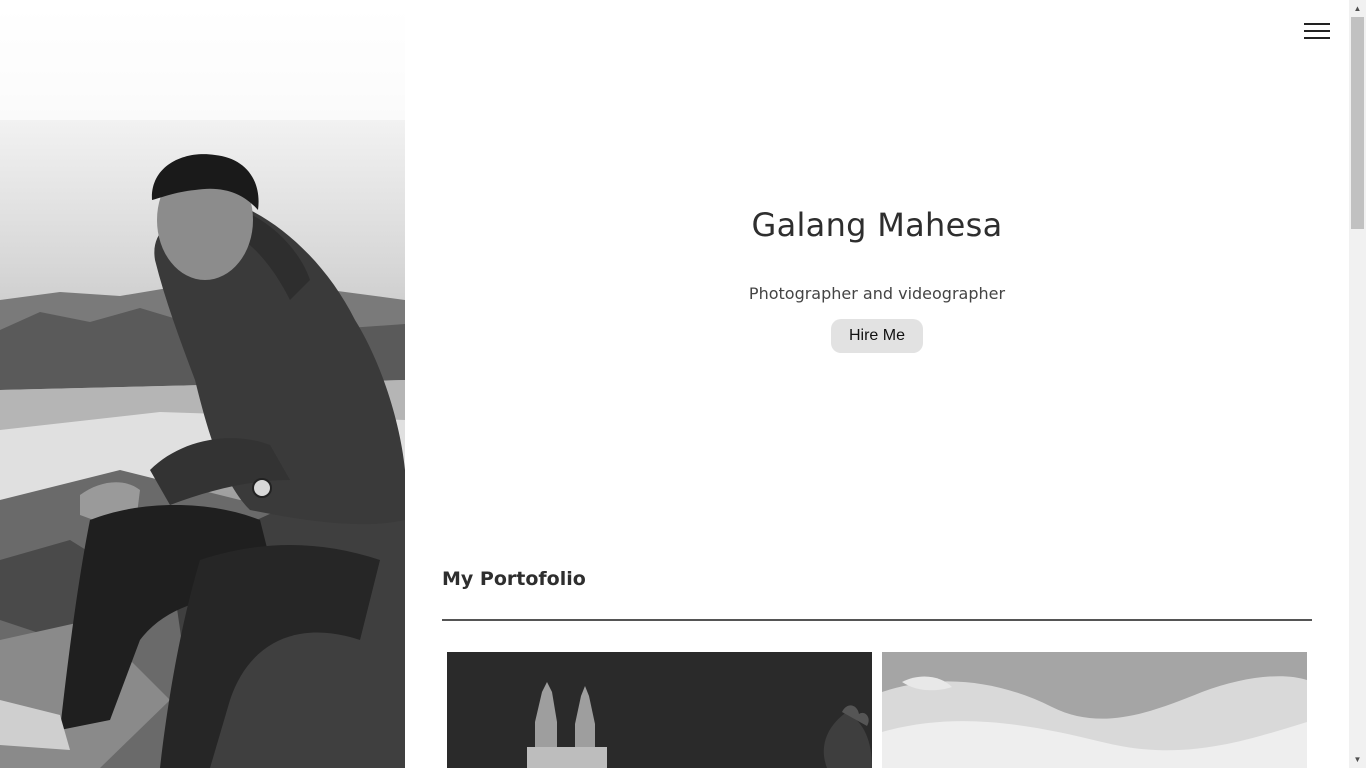  I want to click on page-title: Galang Mahesa, so click(877, 225).